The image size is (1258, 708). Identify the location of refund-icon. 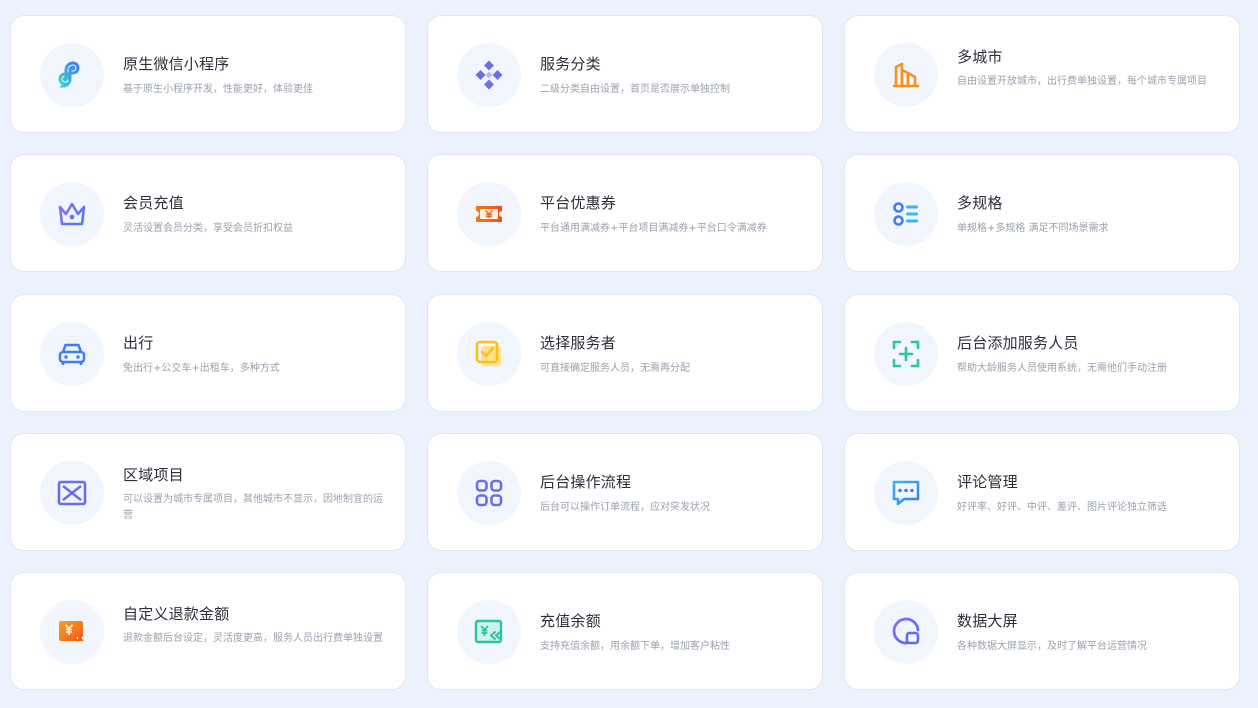
(71, 631).